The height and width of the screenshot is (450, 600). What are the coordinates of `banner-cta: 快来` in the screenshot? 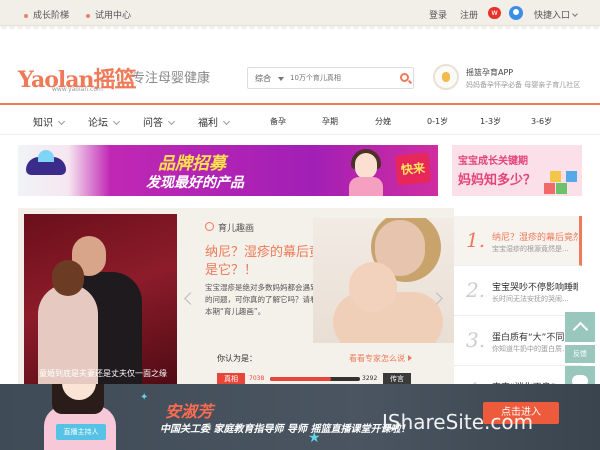 It's located at (413, 169).